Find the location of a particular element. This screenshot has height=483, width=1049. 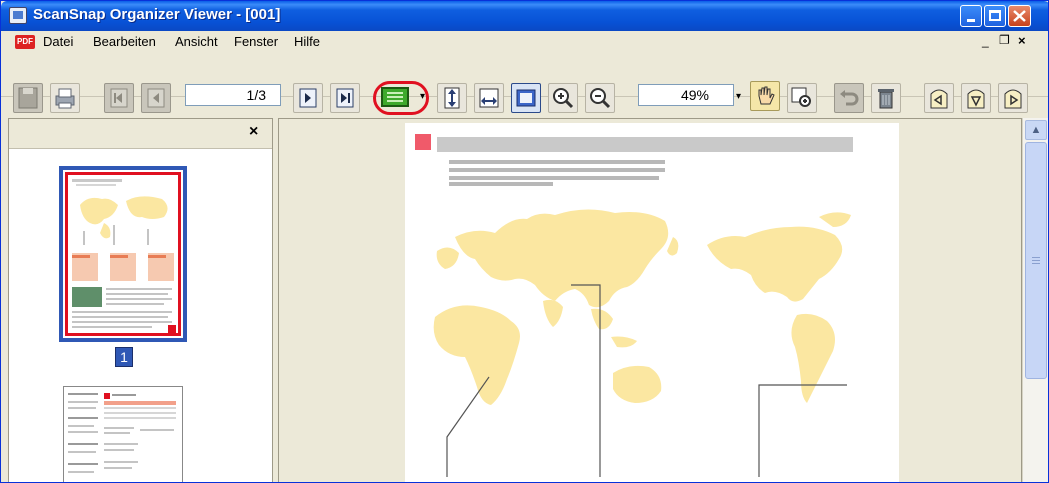

title-bar: ScanSnap Organizer Viewer - [001] is located at coordinates (524, 16).